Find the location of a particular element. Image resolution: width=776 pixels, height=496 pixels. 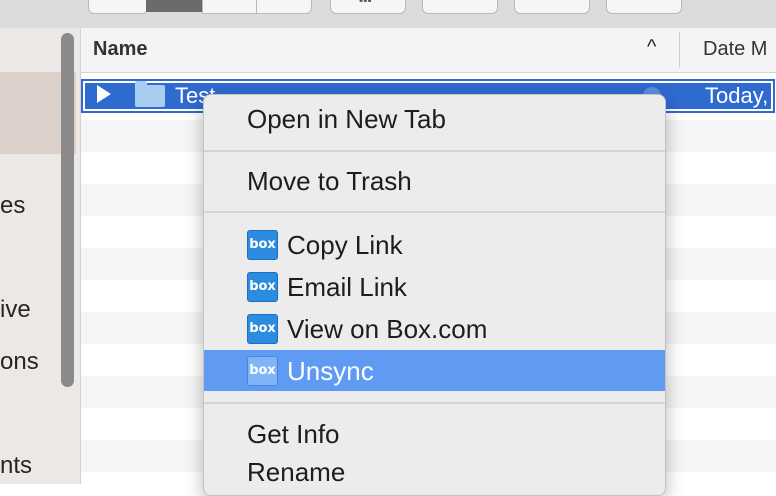

finder-toolbar: ▪▪▪ is located at coordinates (388, 14).